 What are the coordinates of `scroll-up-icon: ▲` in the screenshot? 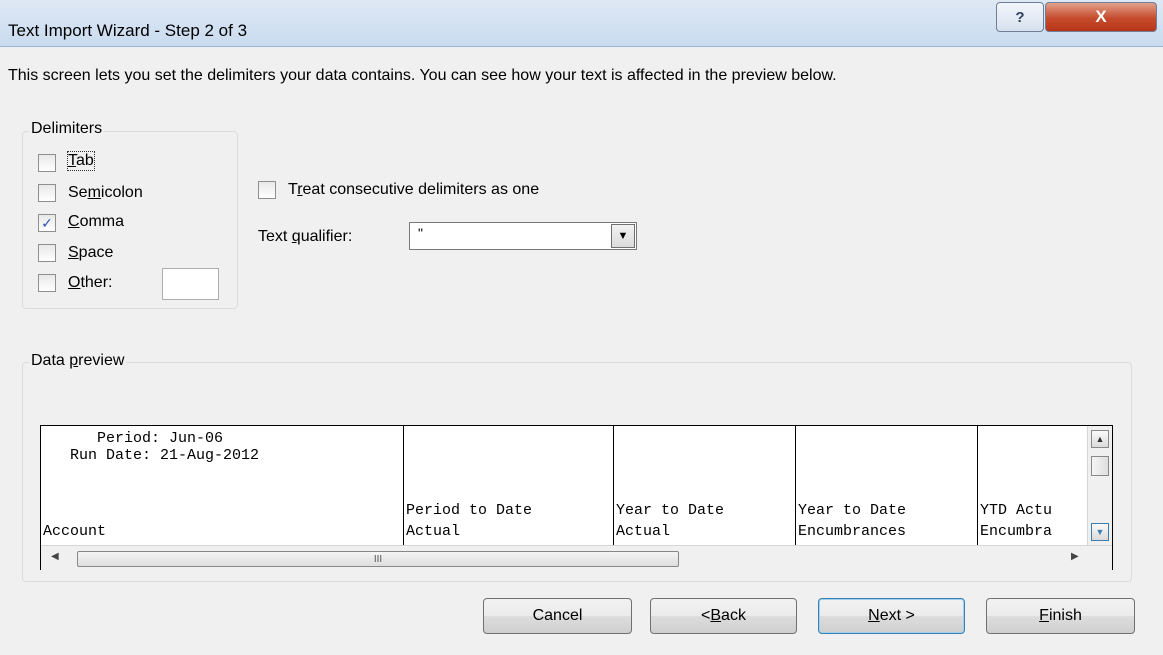 It's located at (1100, 439).